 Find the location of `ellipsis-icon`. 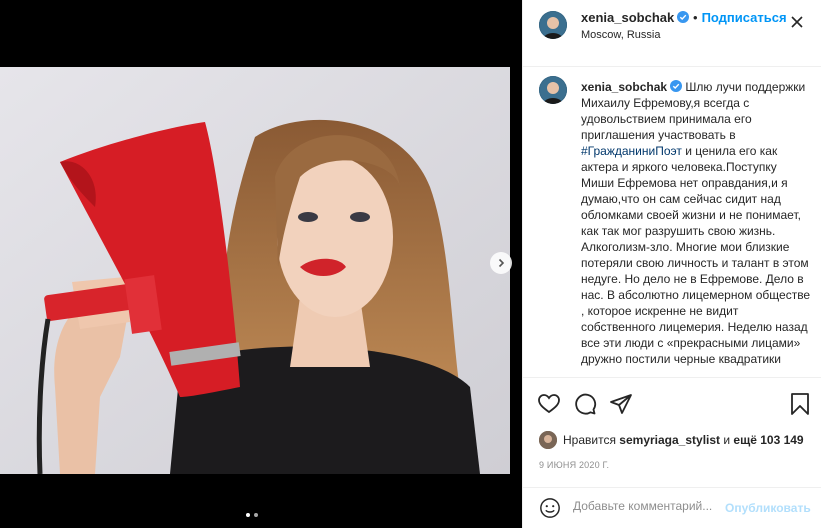

ellipsis-icon is located at coordinates (797, 22).